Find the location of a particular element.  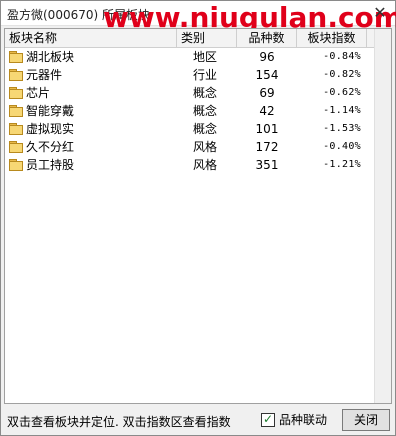

sector-index: -1.14% is located at coordinates (330, 111).